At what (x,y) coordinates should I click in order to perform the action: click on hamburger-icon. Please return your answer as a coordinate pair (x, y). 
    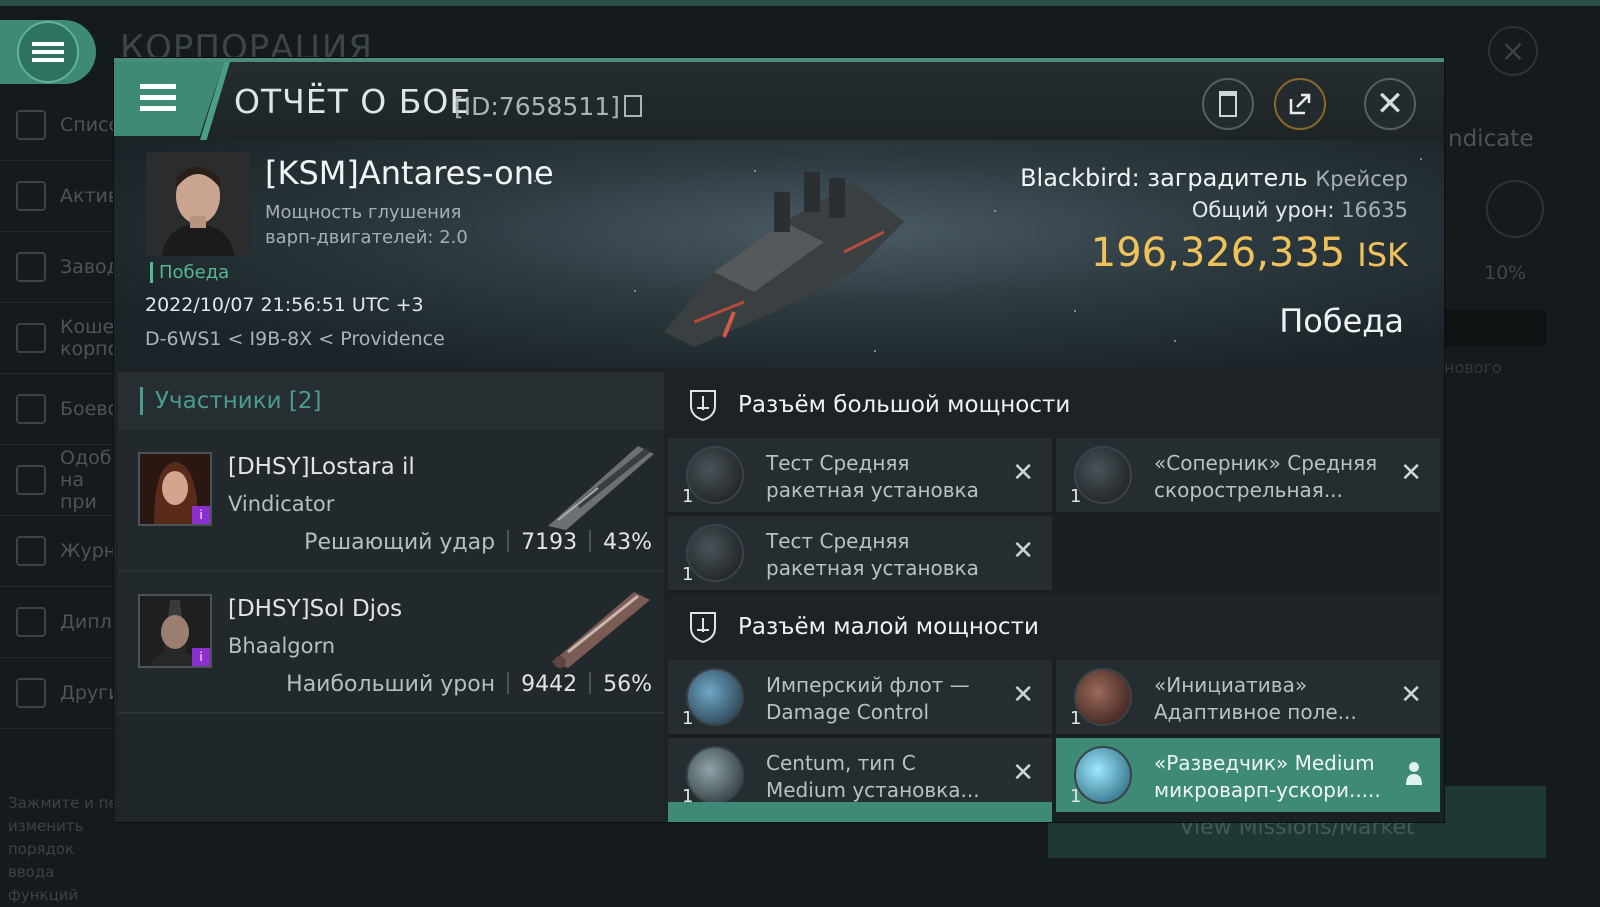
    Looking at the image, I should click on (48, 52).